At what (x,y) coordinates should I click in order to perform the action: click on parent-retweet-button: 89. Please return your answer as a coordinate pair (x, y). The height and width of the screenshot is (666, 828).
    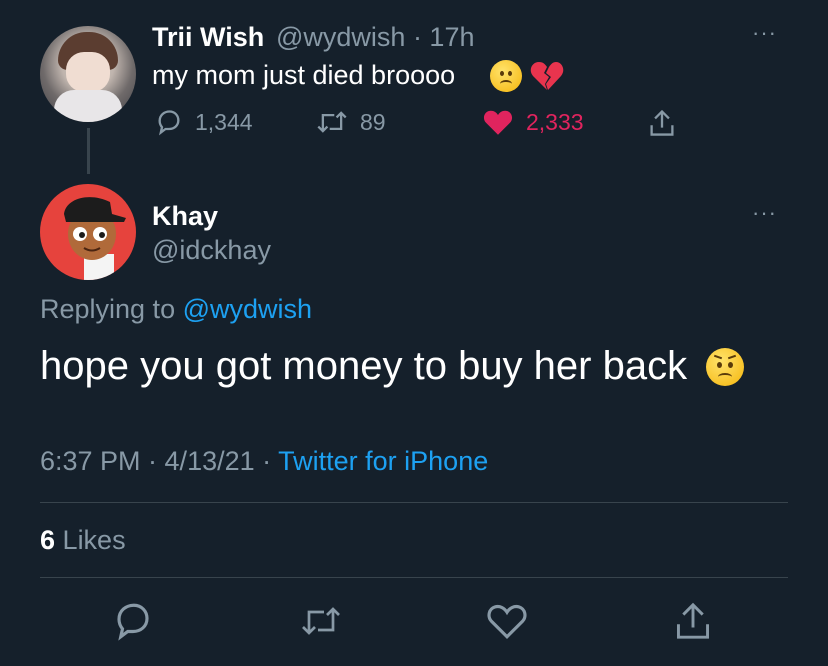
    Looking at the image, I should click on (351, 122).